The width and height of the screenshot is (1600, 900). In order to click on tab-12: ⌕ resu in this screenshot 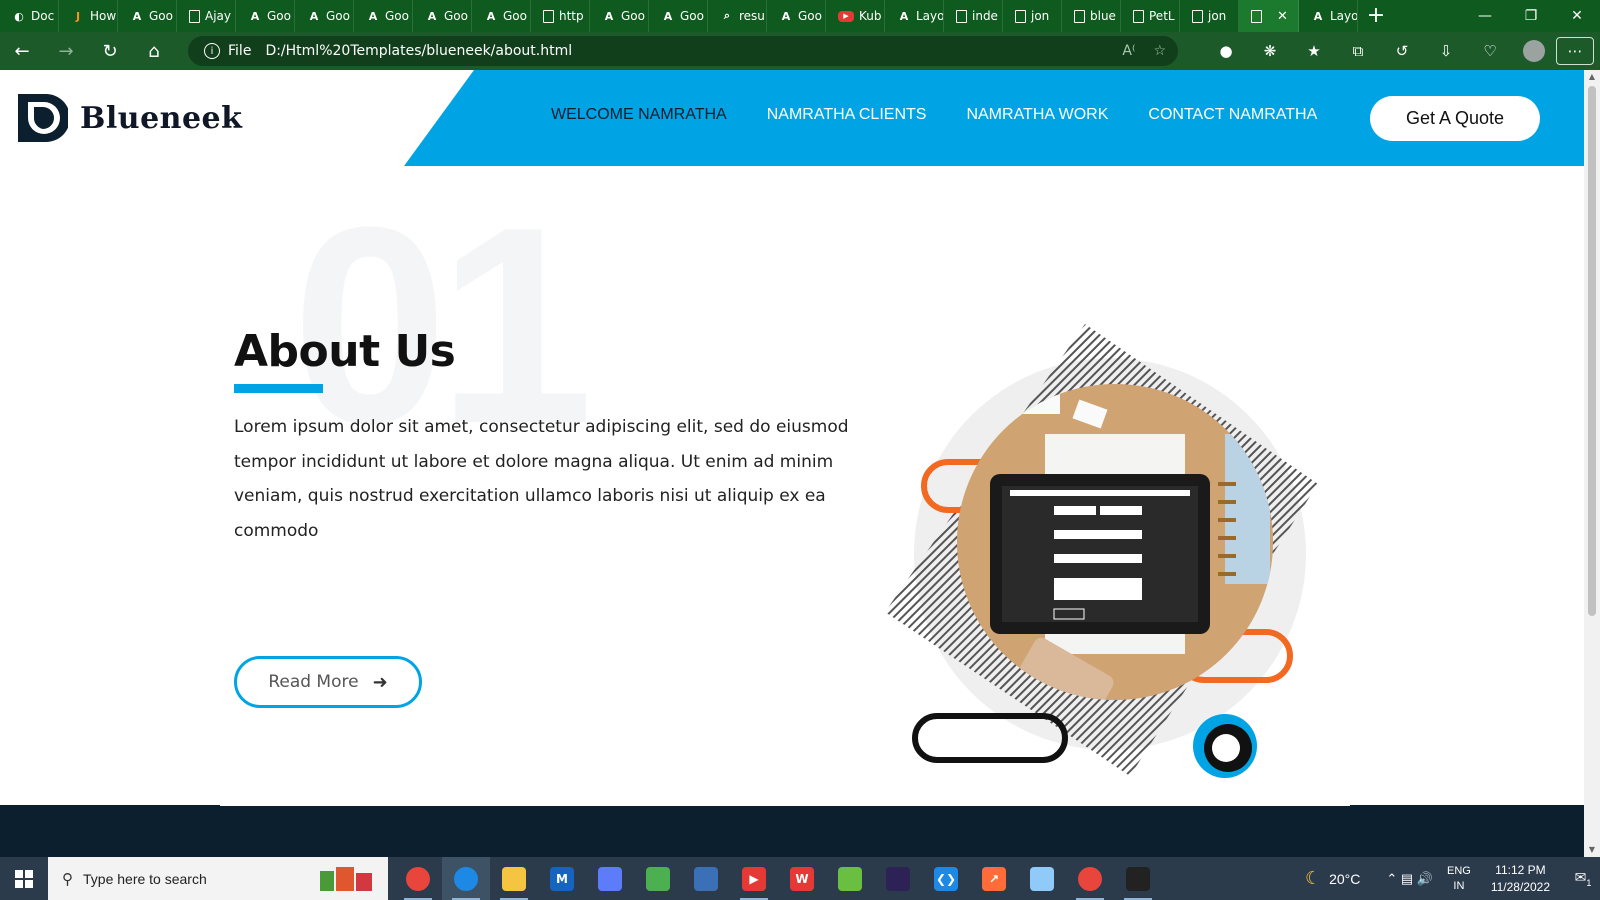, I will do `click(737, 16)`.